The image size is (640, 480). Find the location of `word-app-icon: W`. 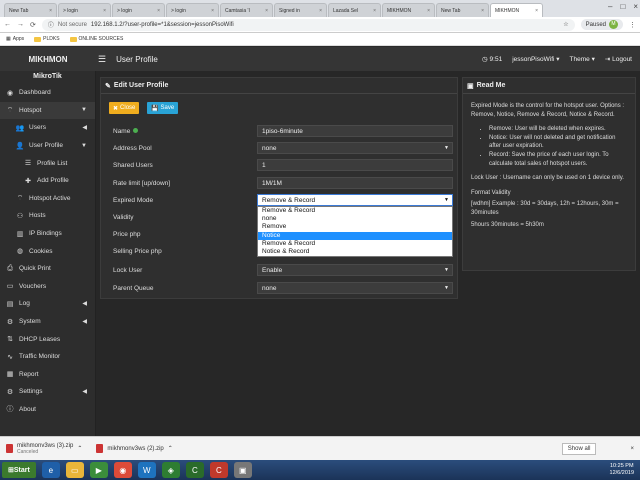

word-app-icon: W is located at coordinates (146, 470).